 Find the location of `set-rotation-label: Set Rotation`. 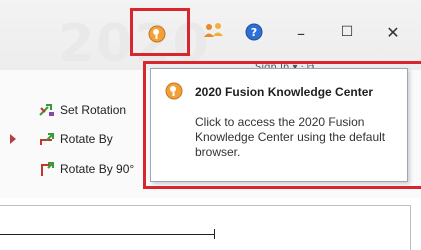

set-rotation-label: Set Rotation is located at coordinates (93, 110).